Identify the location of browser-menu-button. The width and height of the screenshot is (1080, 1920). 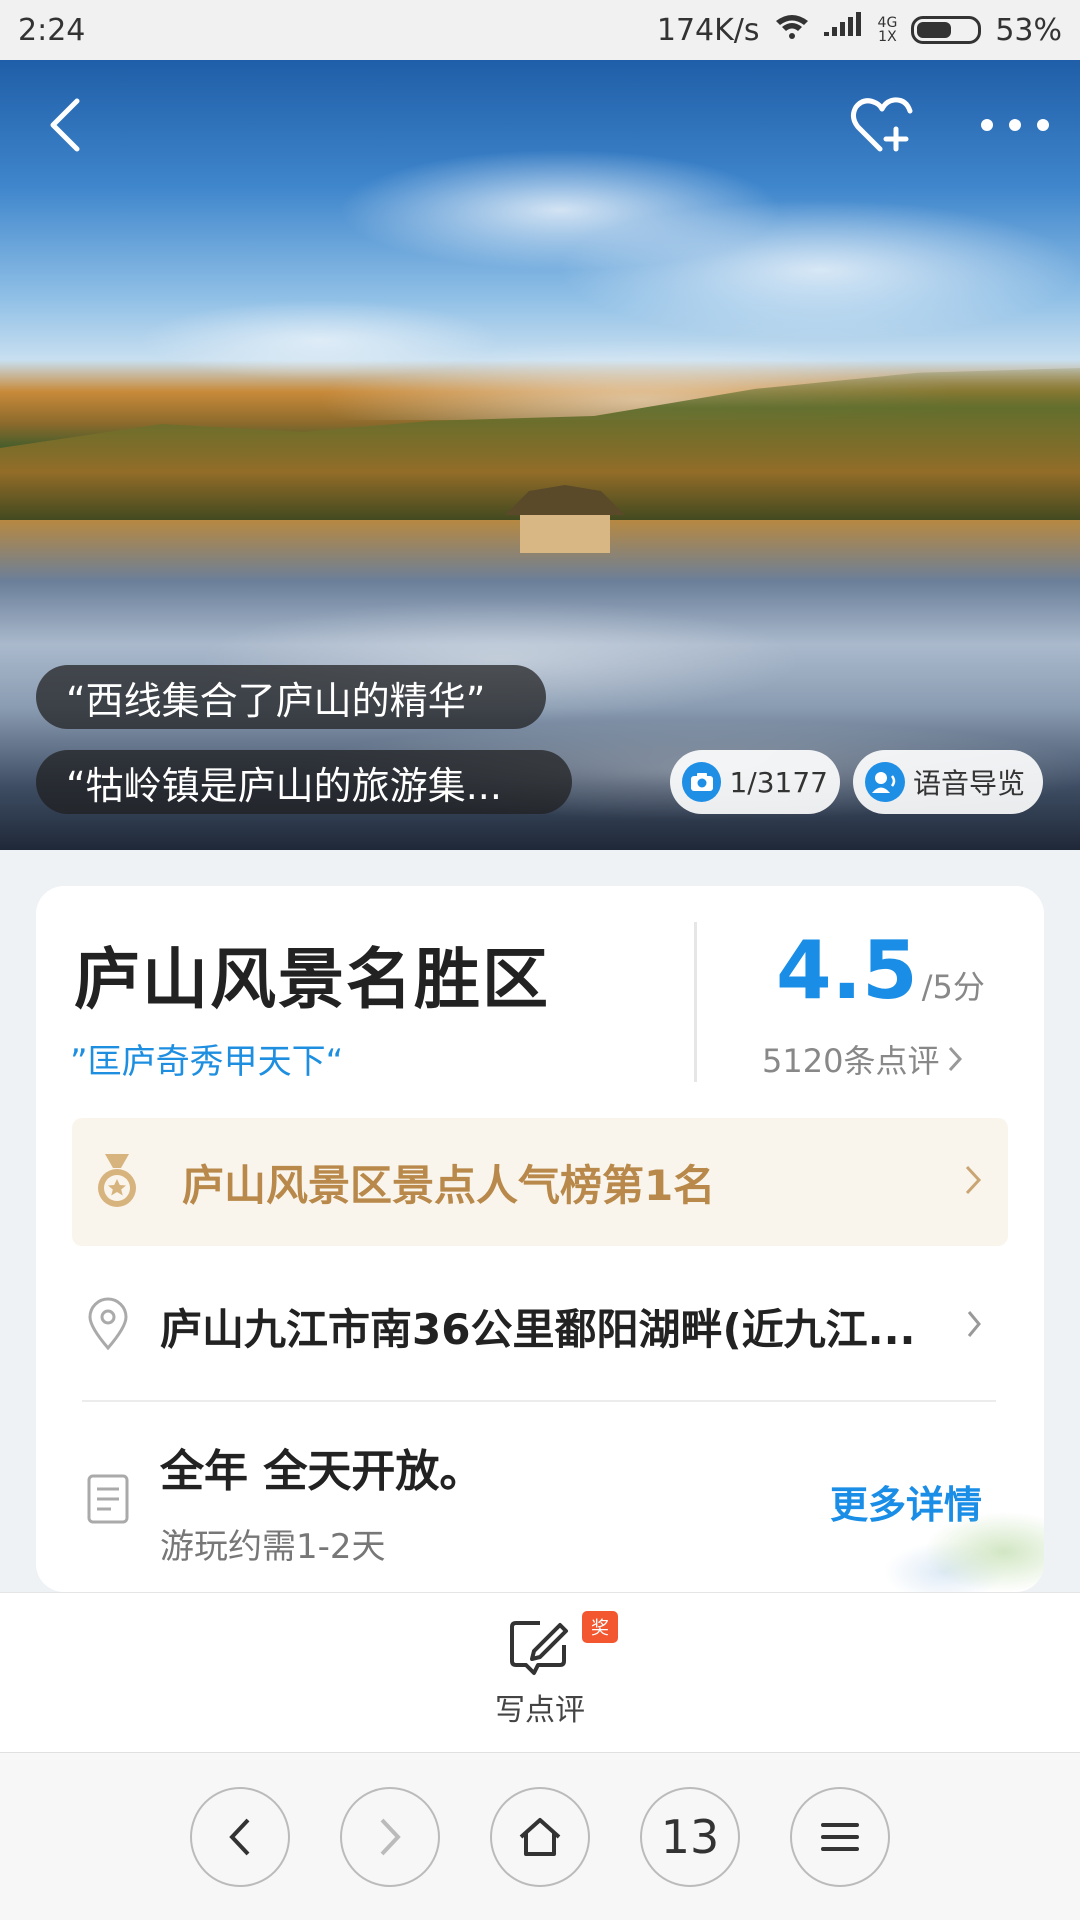
(840, 1837).